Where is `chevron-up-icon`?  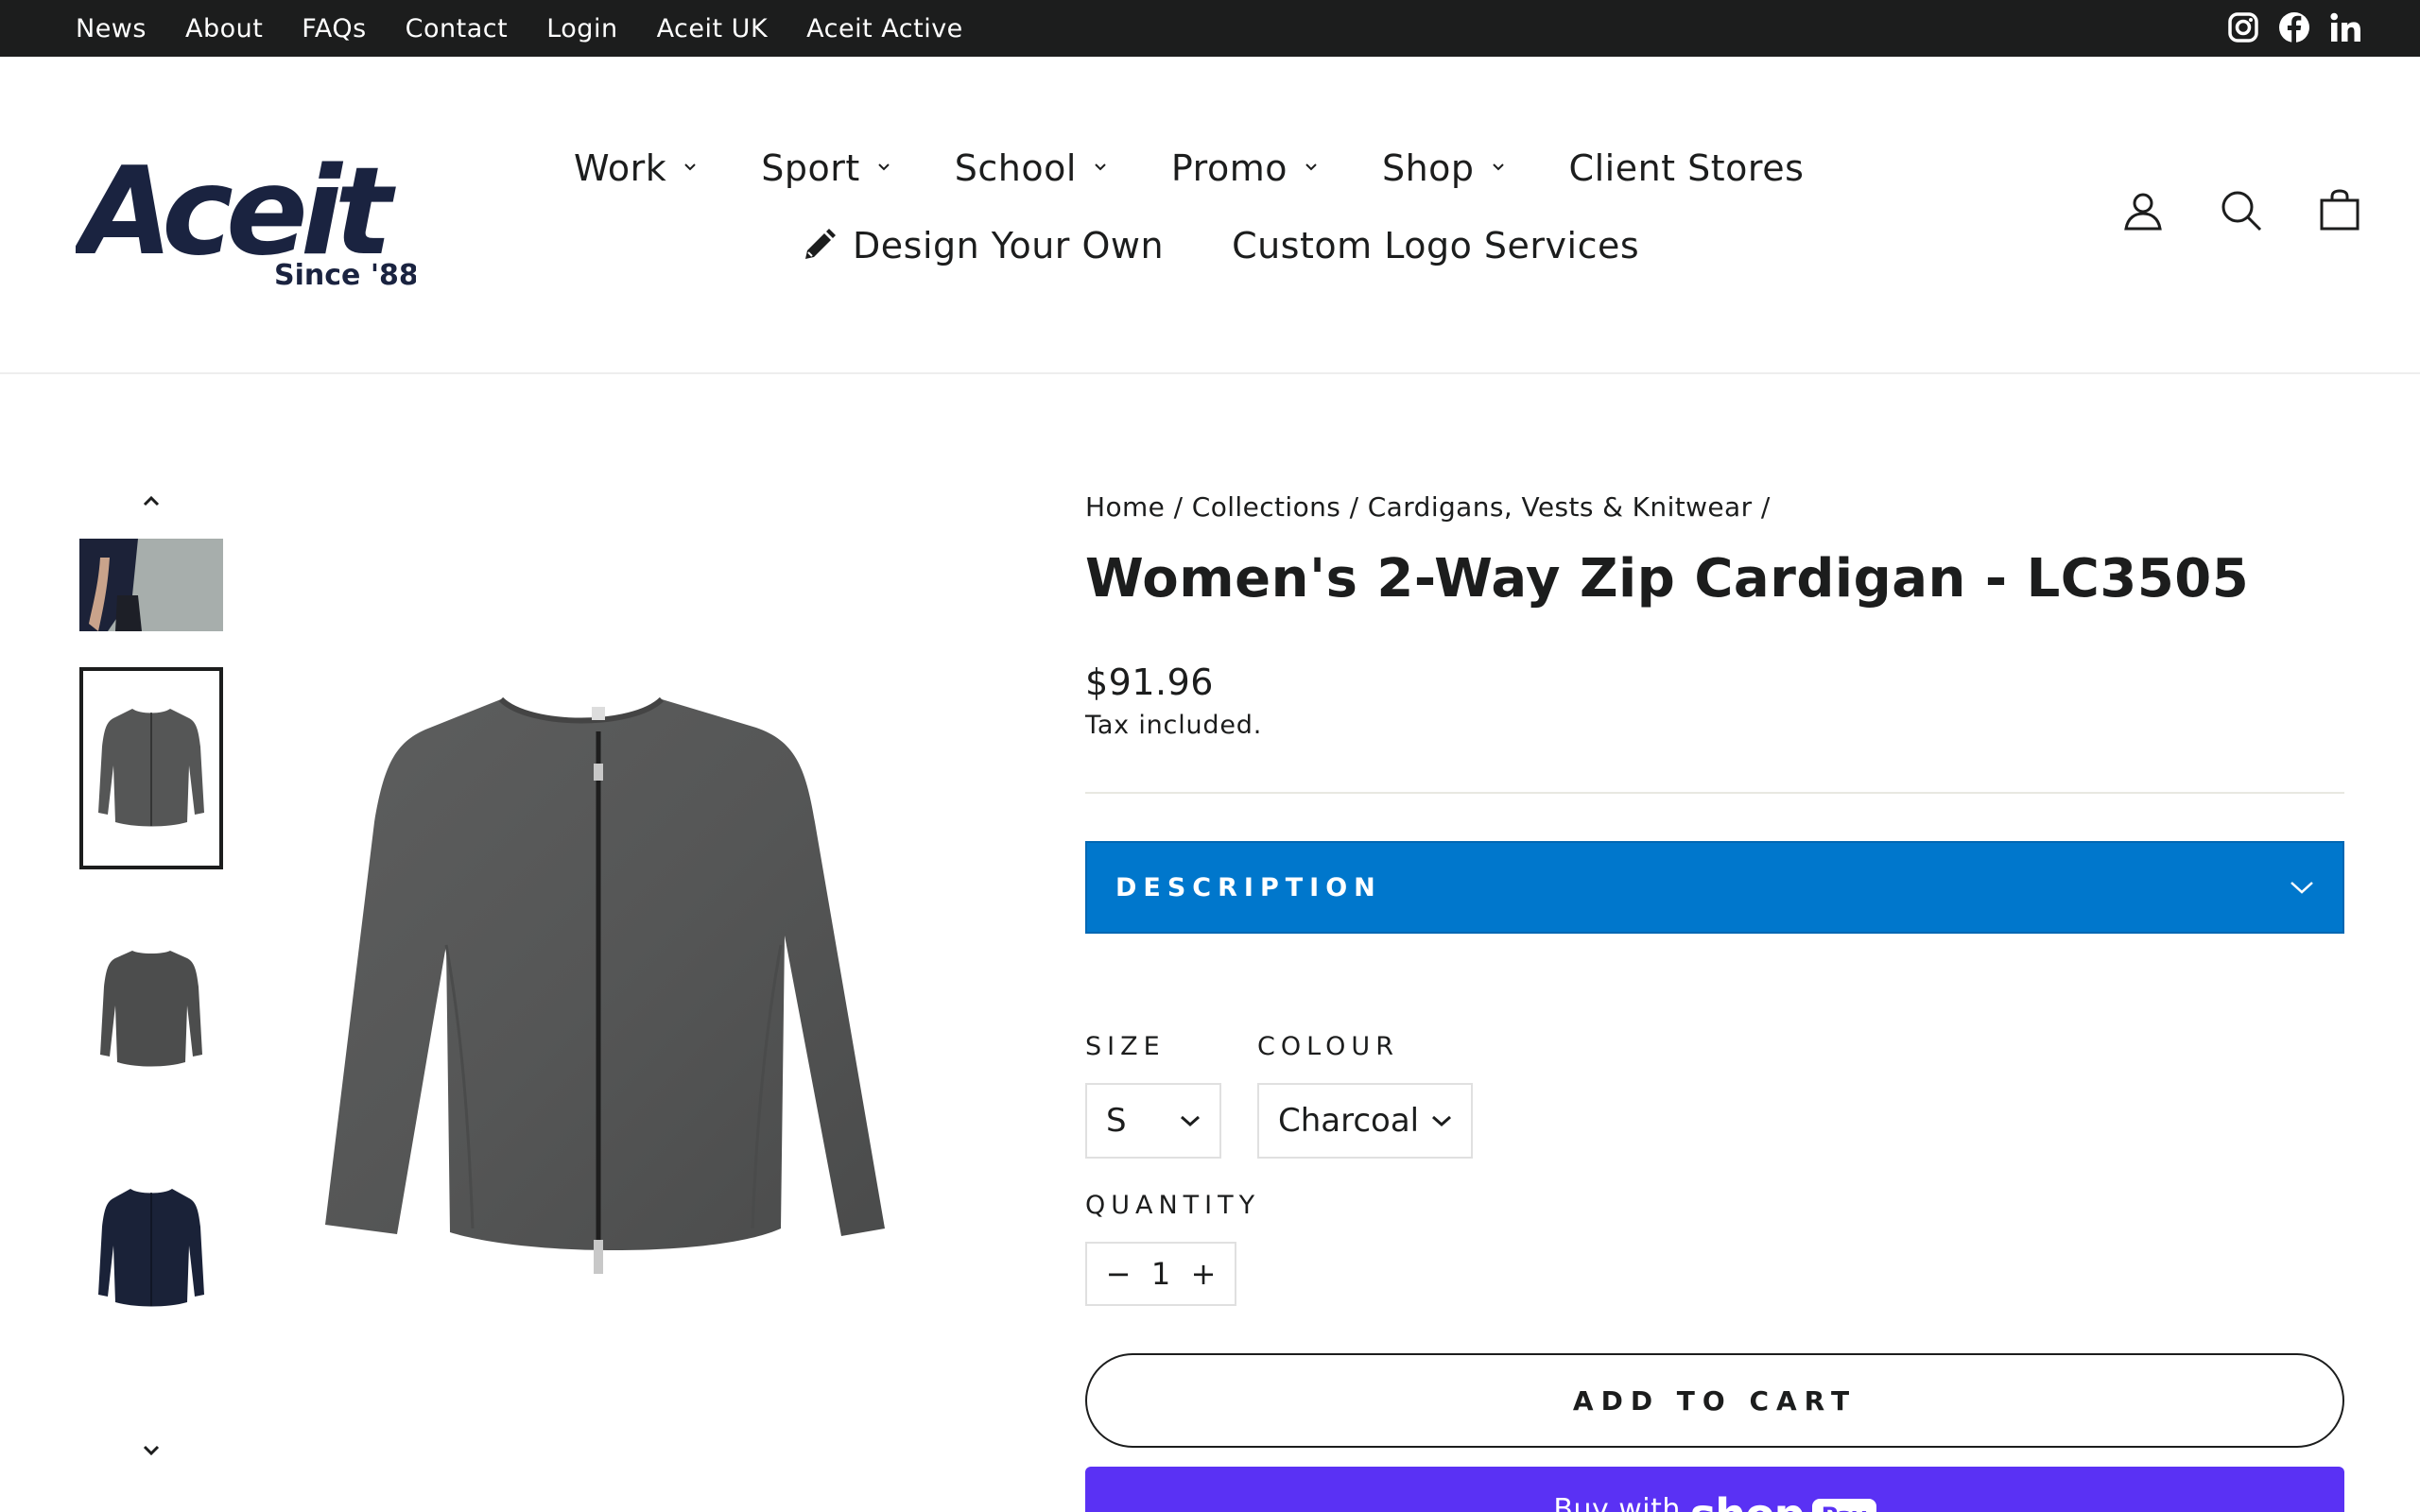
chevron-up-icon is located at coordinates (151, 501).